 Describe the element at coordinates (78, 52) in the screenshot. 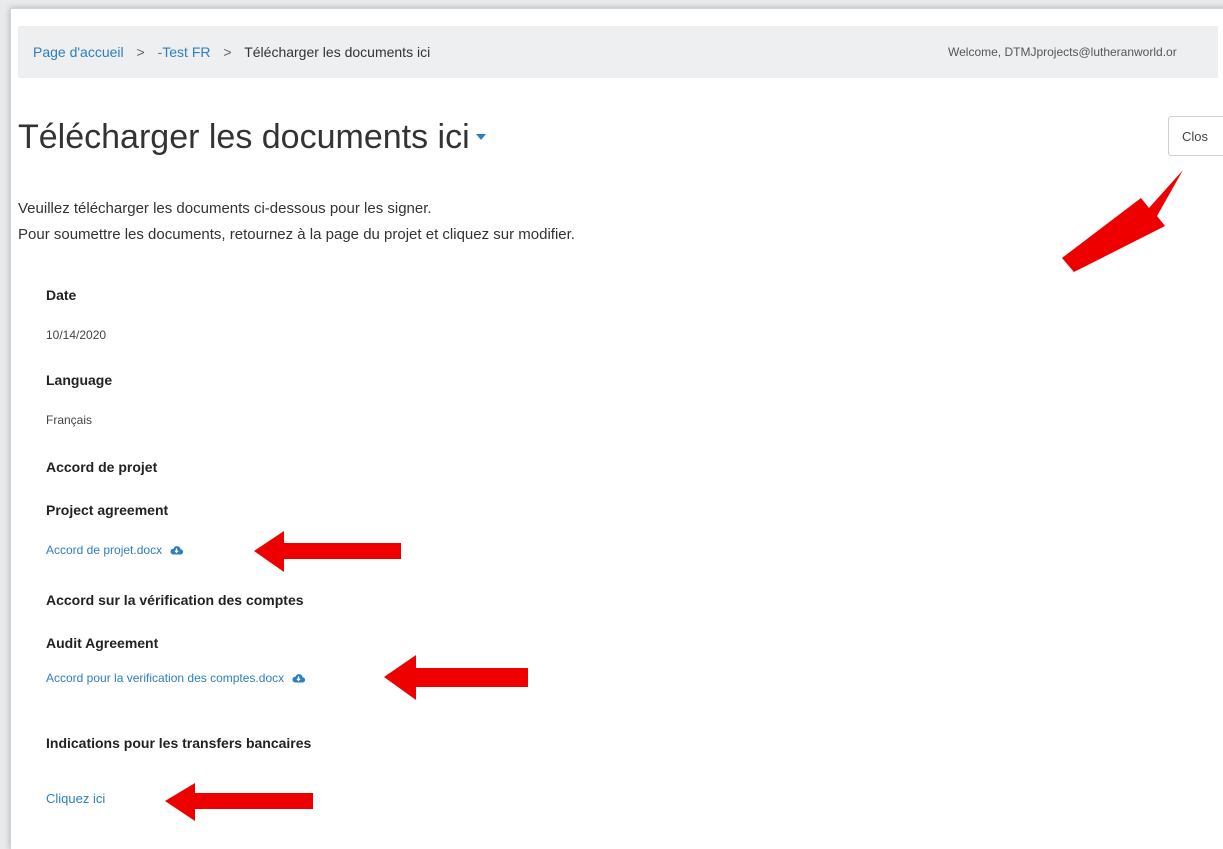

I see `breadcrumb-home-link: Page d'accueil` at that location.